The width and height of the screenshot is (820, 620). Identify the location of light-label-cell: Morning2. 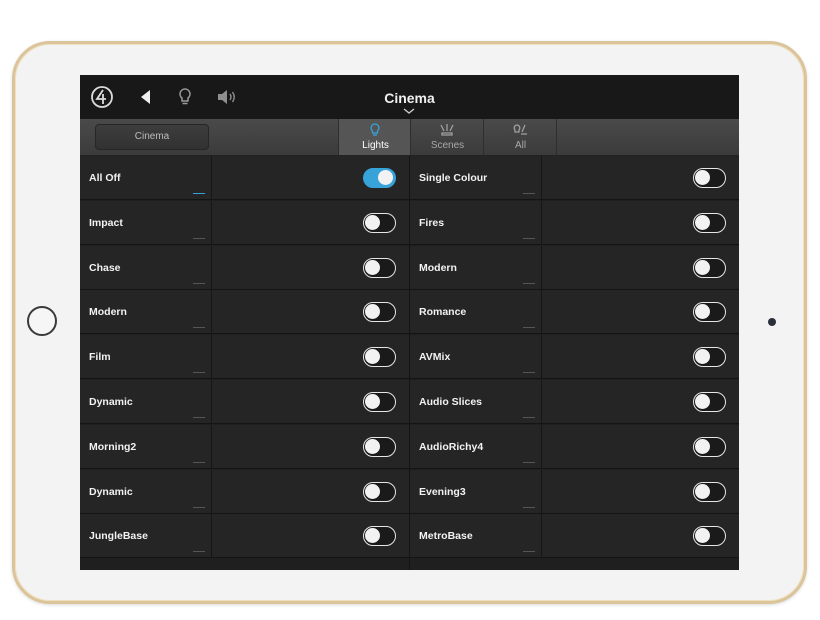
(146, 446).